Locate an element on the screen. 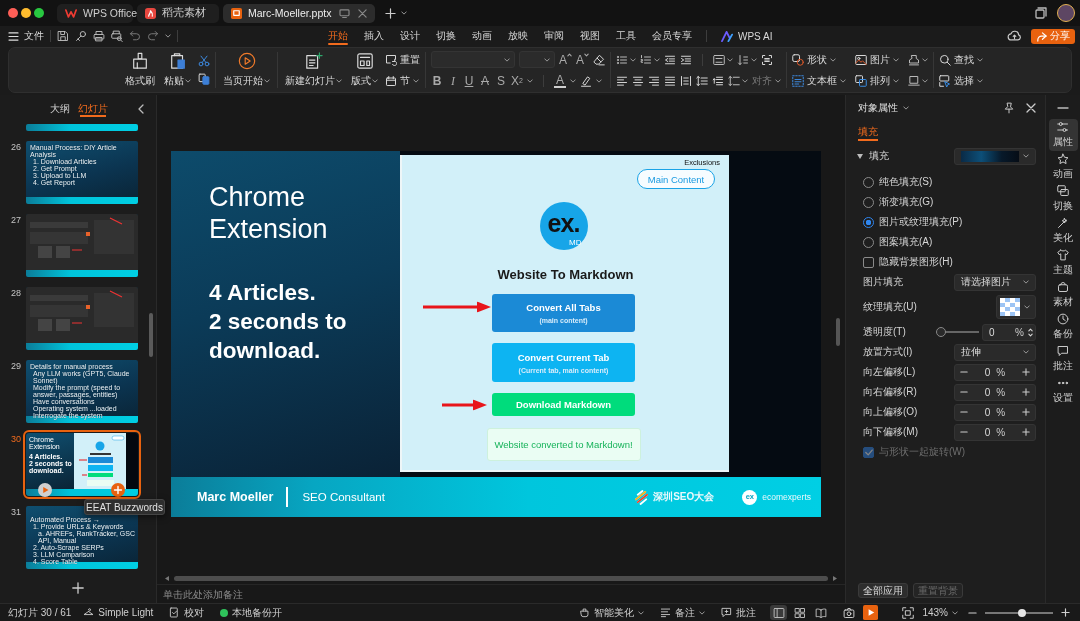 The height and width of the screenshot is (621, 1080). font-color-button: A is located at coordinates (560, 80).